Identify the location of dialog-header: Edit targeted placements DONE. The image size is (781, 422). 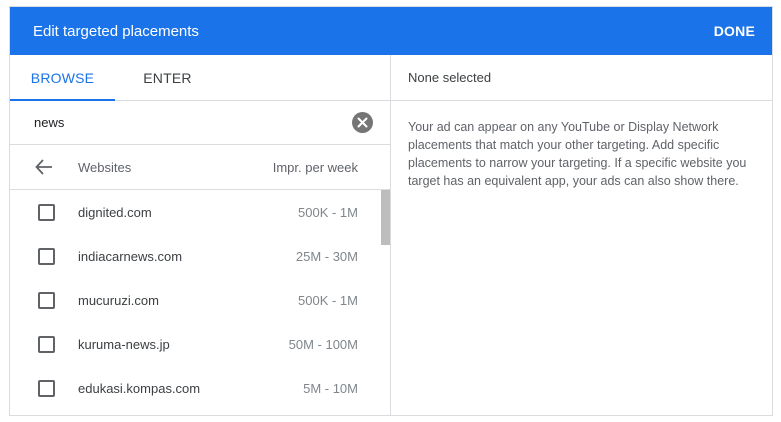
(391, 31).